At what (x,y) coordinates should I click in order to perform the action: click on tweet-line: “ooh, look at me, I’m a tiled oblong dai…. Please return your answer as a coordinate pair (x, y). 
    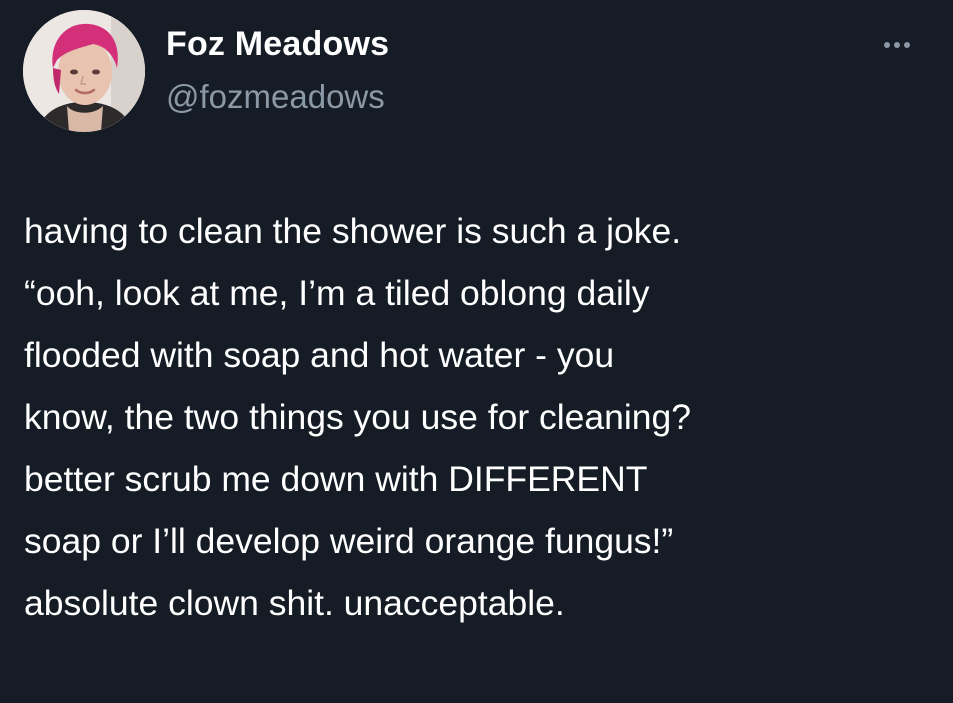
    Looking at the image, I should click on (337, 293).